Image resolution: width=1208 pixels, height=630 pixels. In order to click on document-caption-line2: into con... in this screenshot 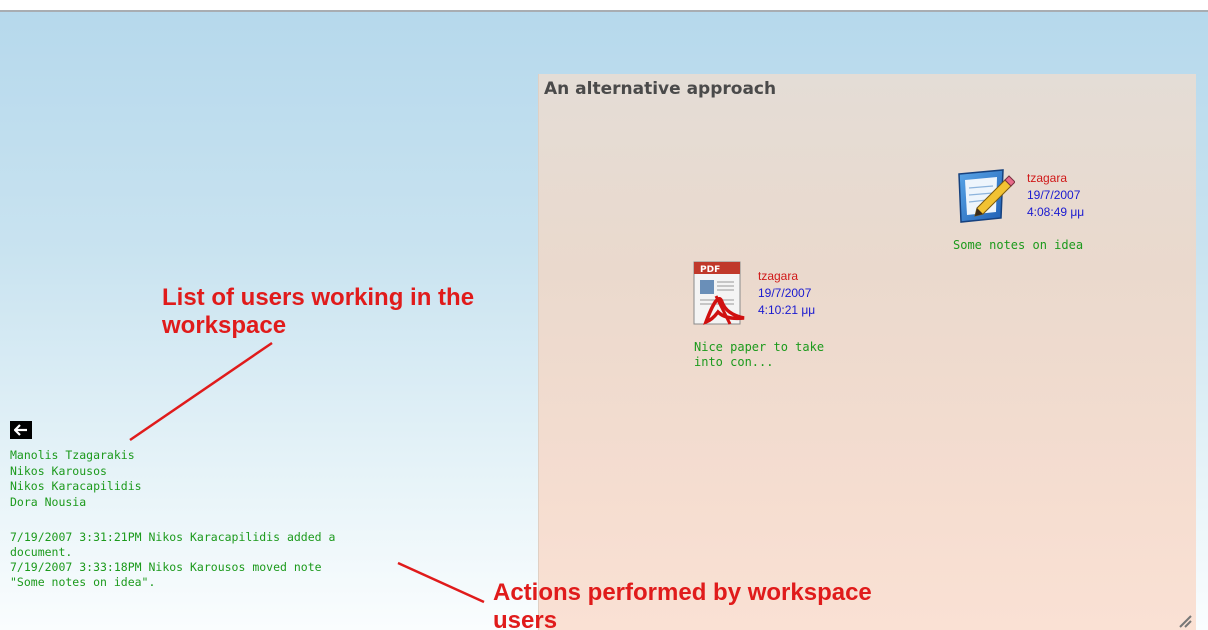, I will do `click(734, 362)`.